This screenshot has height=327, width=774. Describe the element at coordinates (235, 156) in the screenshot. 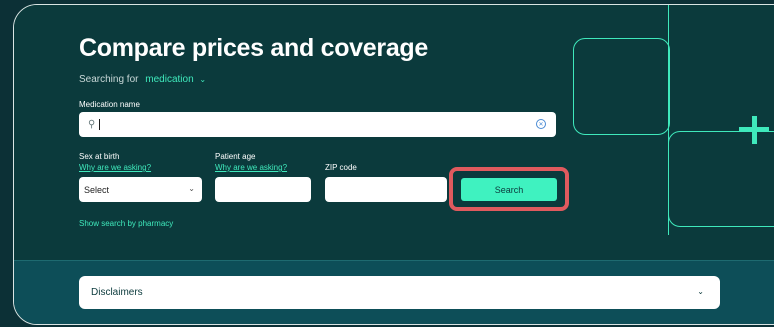

I see `age-label: Patient age` at that location.